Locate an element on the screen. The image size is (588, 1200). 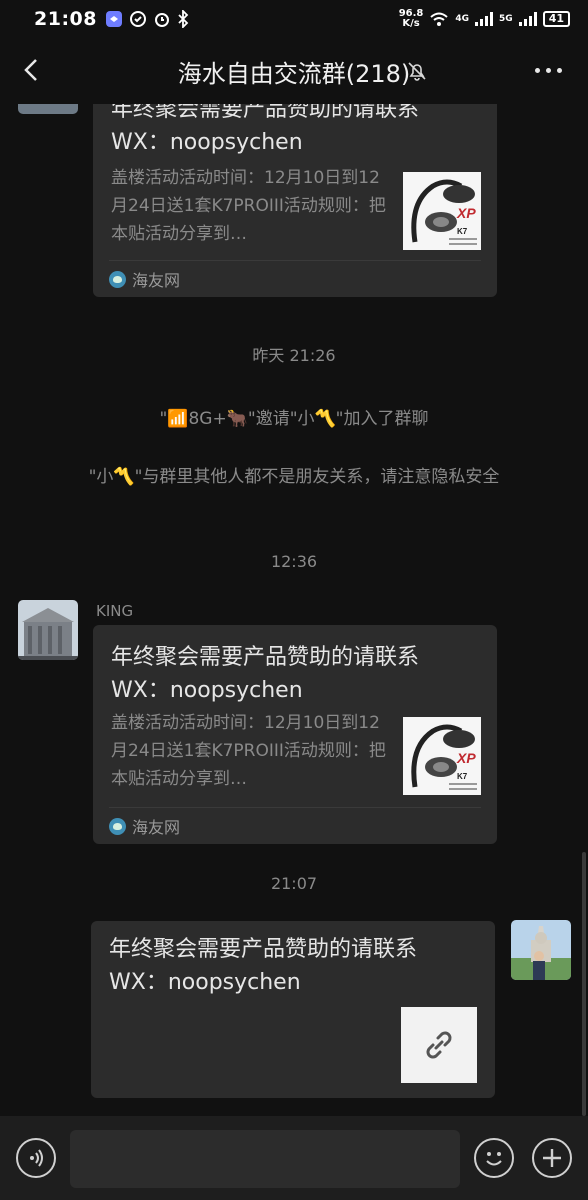
network-speed-unit: K/s is located at coordinates (411, 23).